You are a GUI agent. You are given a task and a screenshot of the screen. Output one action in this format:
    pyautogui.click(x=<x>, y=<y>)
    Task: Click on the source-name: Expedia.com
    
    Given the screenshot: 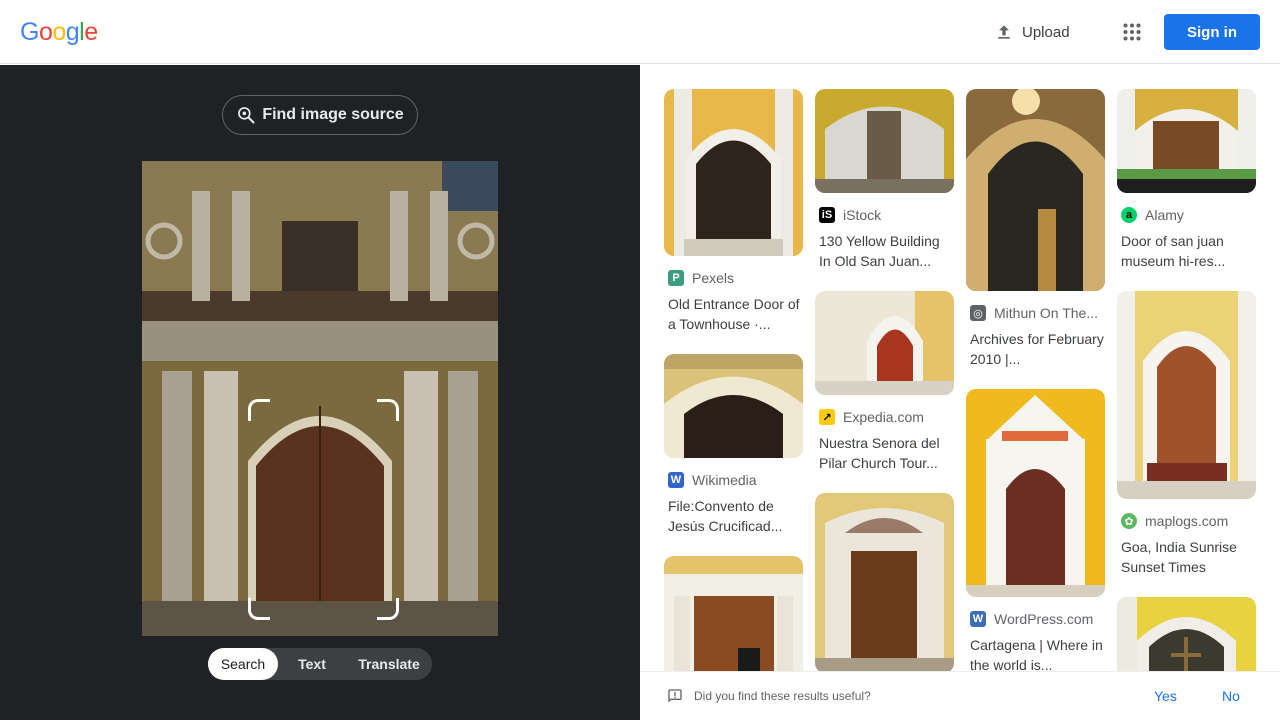 What is the action you would take?
    pyautogui.click(x=883, y=417)
    